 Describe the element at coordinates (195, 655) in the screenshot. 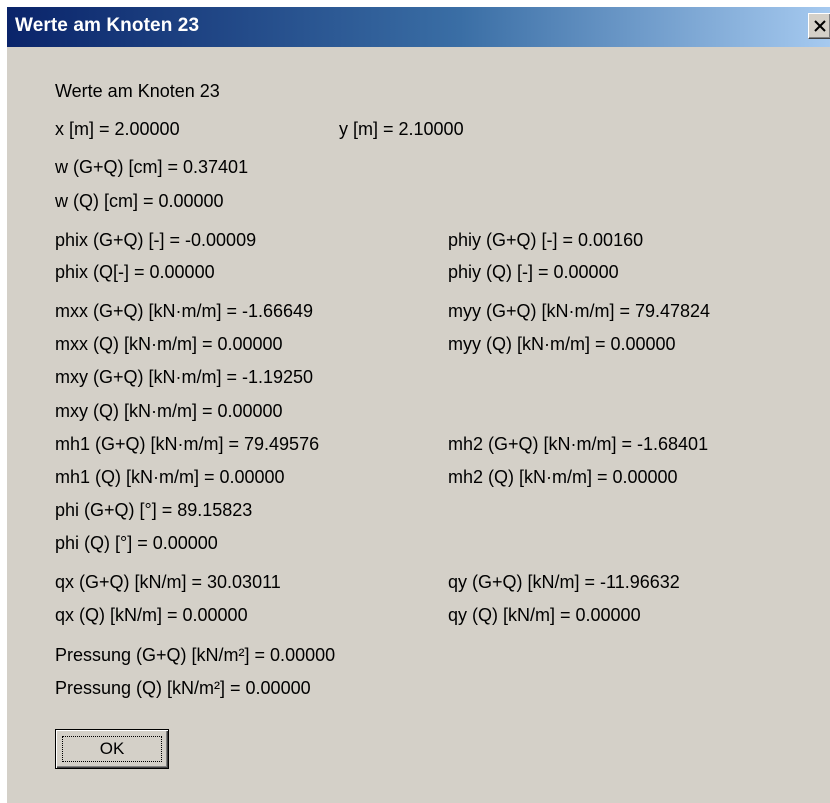

I see `pressung-gq-value: Pressung (G+Q) [kN/m²] = 0.00000` at that location.